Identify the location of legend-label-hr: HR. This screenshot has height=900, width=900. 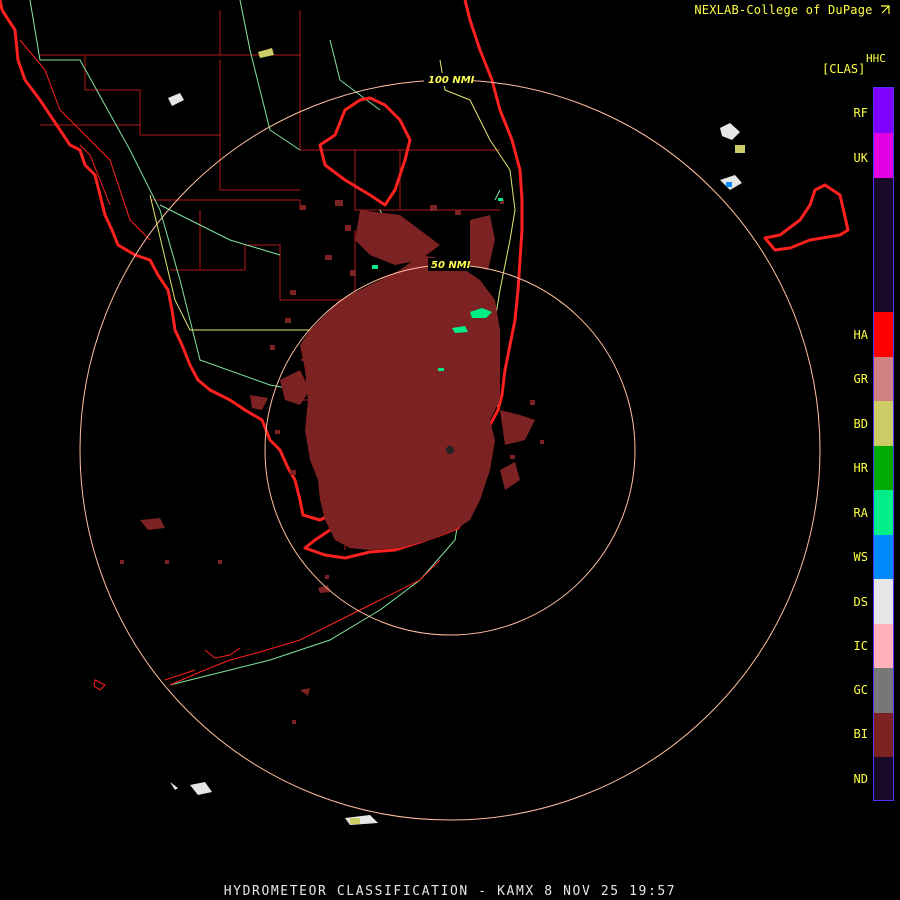
(860, 468).